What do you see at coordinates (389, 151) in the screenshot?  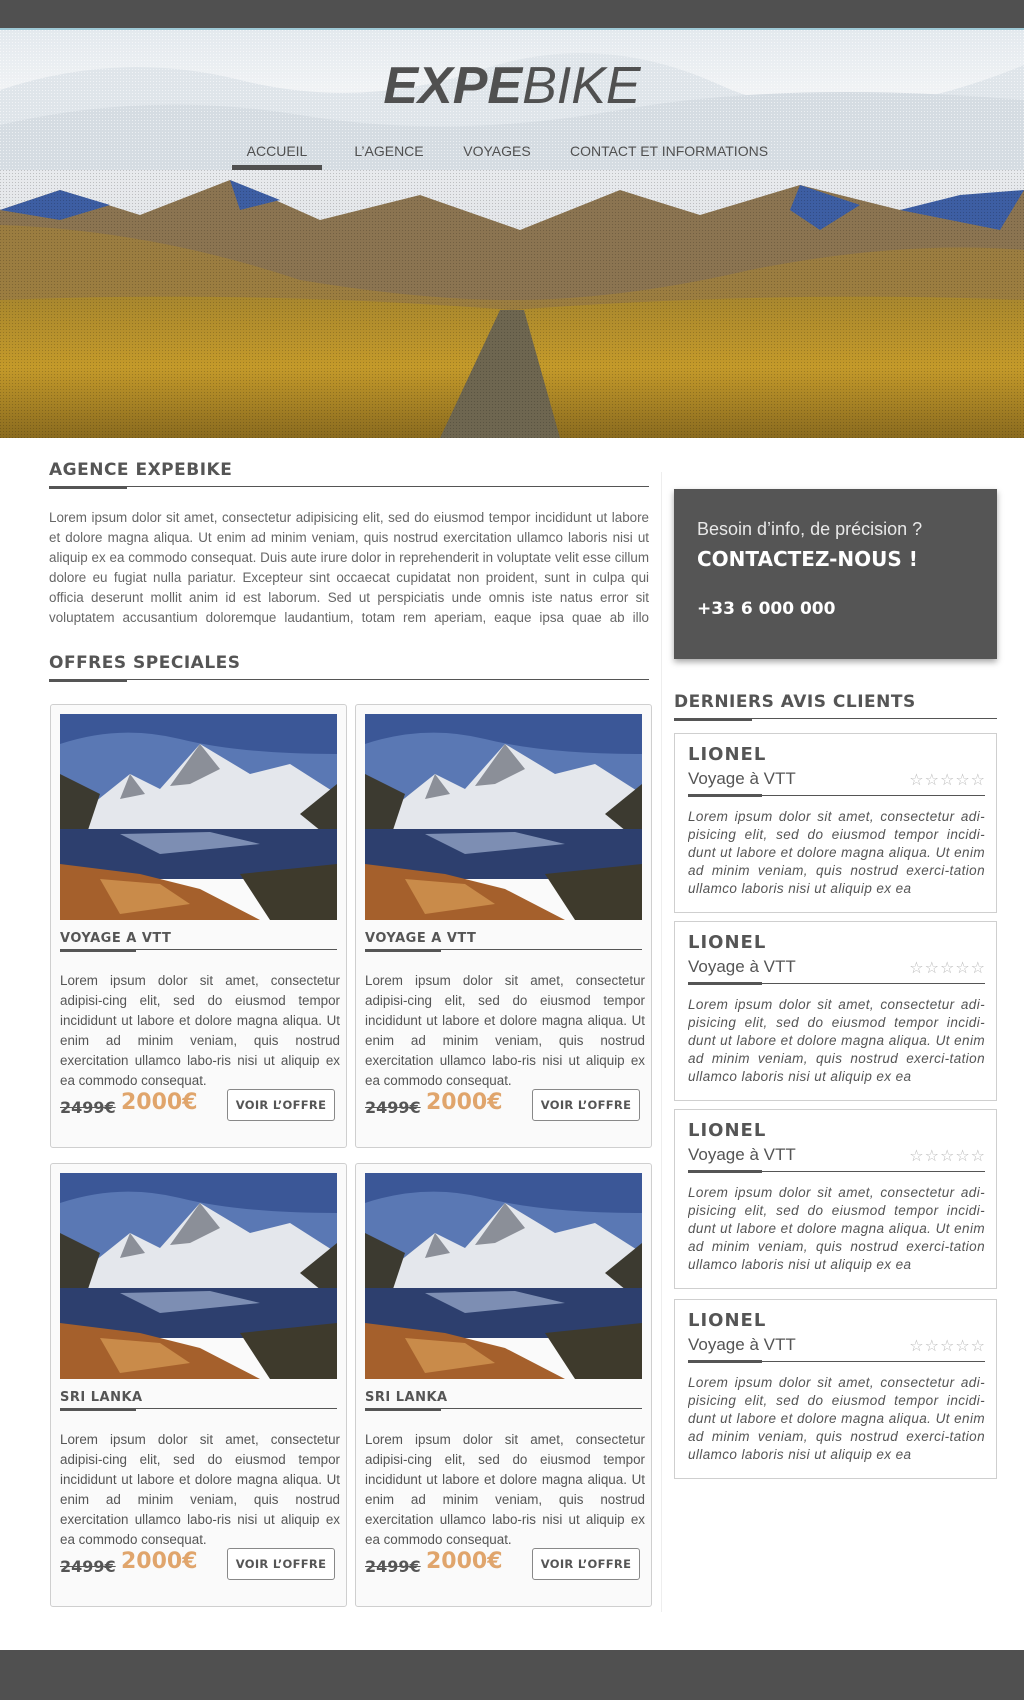 I see `nav-label: L’AGENCE` at bounding box center [389, 151].